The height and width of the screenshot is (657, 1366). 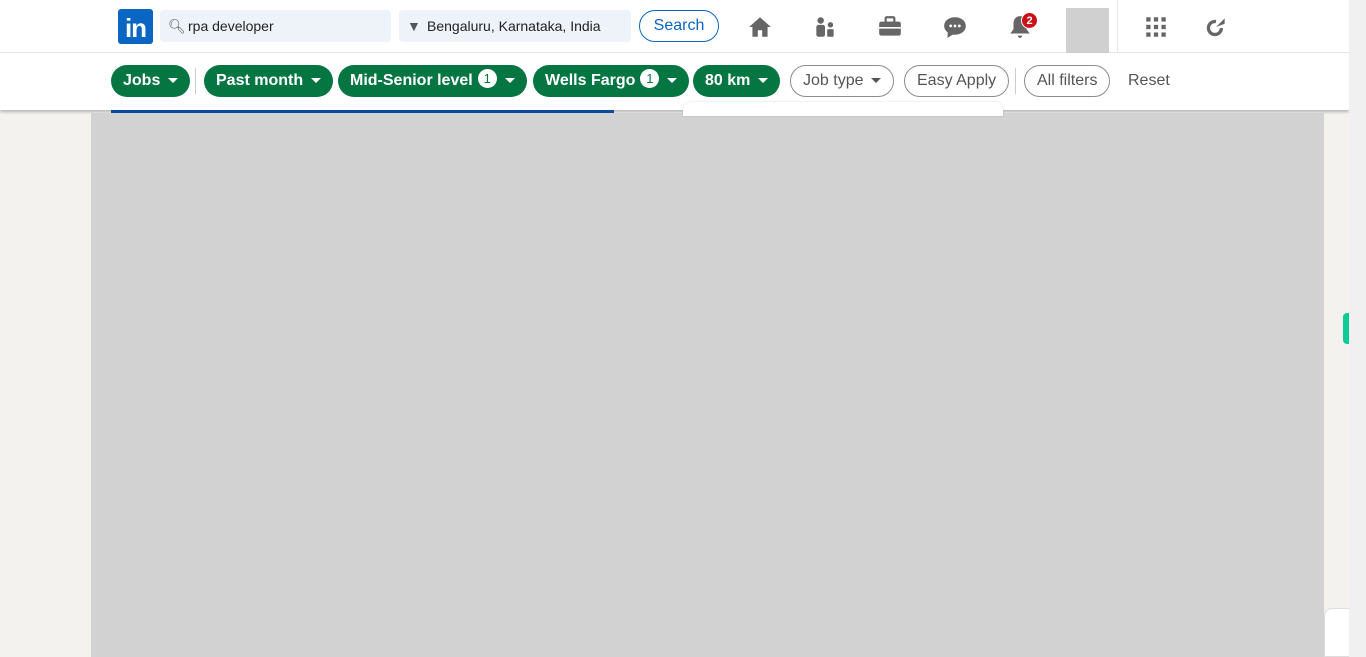 What do you see at coordinates (362, 111) in the screenshot?
I see `loading-indicator` at bounding box center [362, 111].